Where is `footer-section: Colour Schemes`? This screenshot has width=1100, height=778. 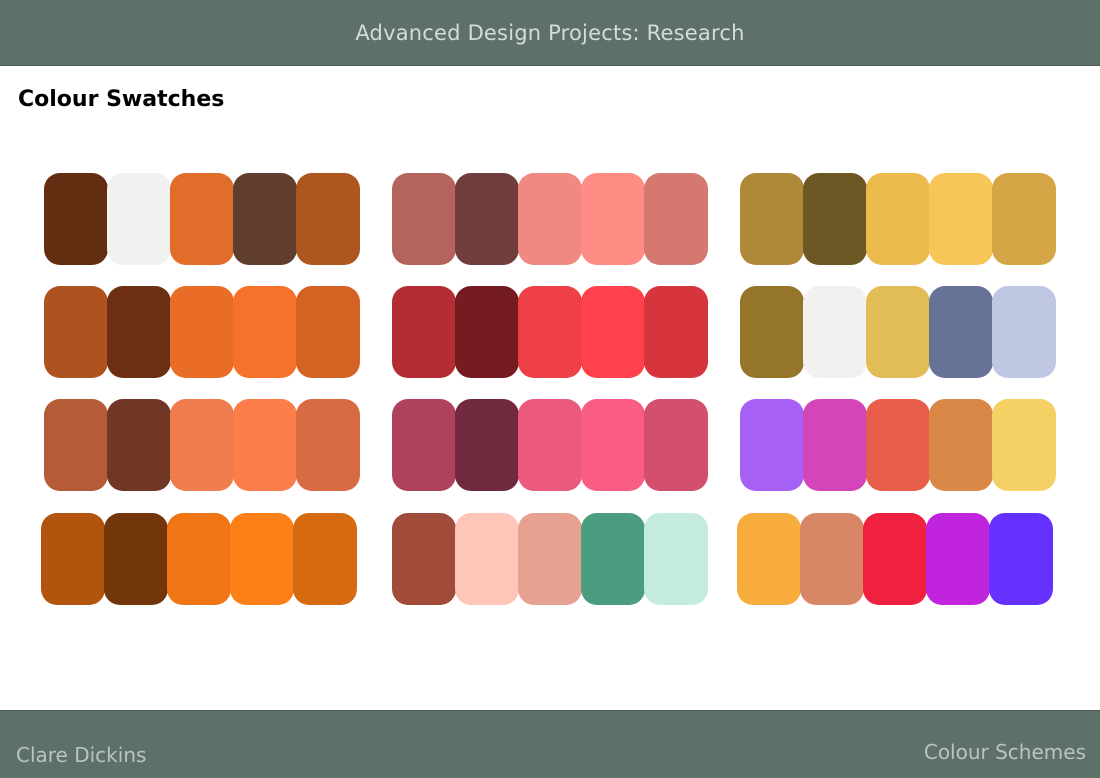 footer-section: Colour Schemes is located at coordinates (1004, 752).